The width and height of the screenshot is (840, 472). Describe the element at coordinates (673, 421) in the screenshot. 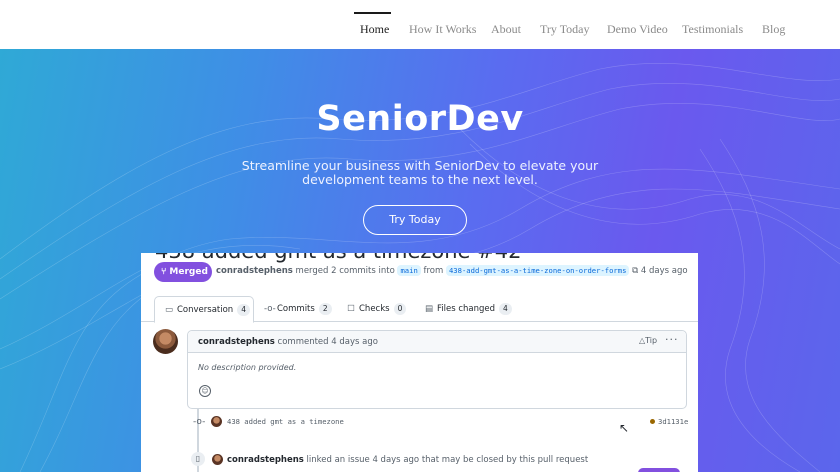

I see `commit-sha: 3d1131e` at that location.